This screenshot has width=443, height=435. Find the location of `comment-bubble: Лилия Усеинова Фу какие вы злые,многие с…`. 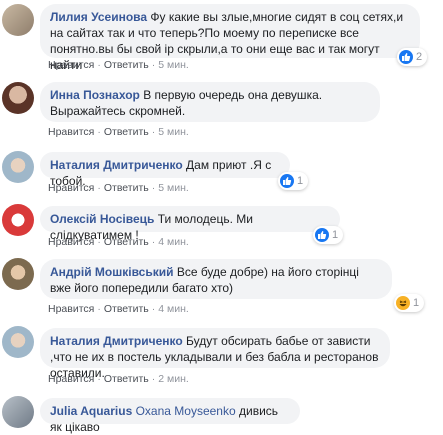

comment-bubble: Лилия Усеинова Фу какие вы злые,многие с… is located at coordinates (230, 38).